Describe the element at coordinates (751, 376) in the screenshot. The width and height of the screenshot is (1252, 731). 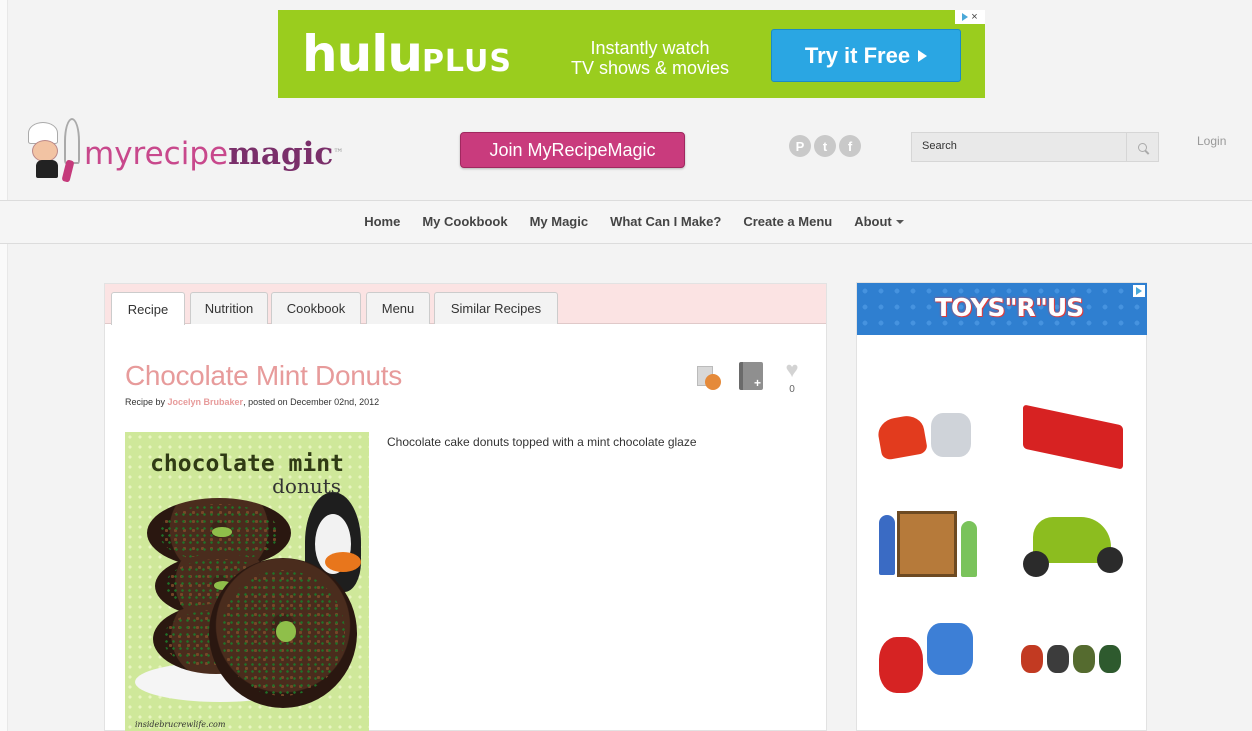
I see `add-to-cookbook-icon: +` at that location.